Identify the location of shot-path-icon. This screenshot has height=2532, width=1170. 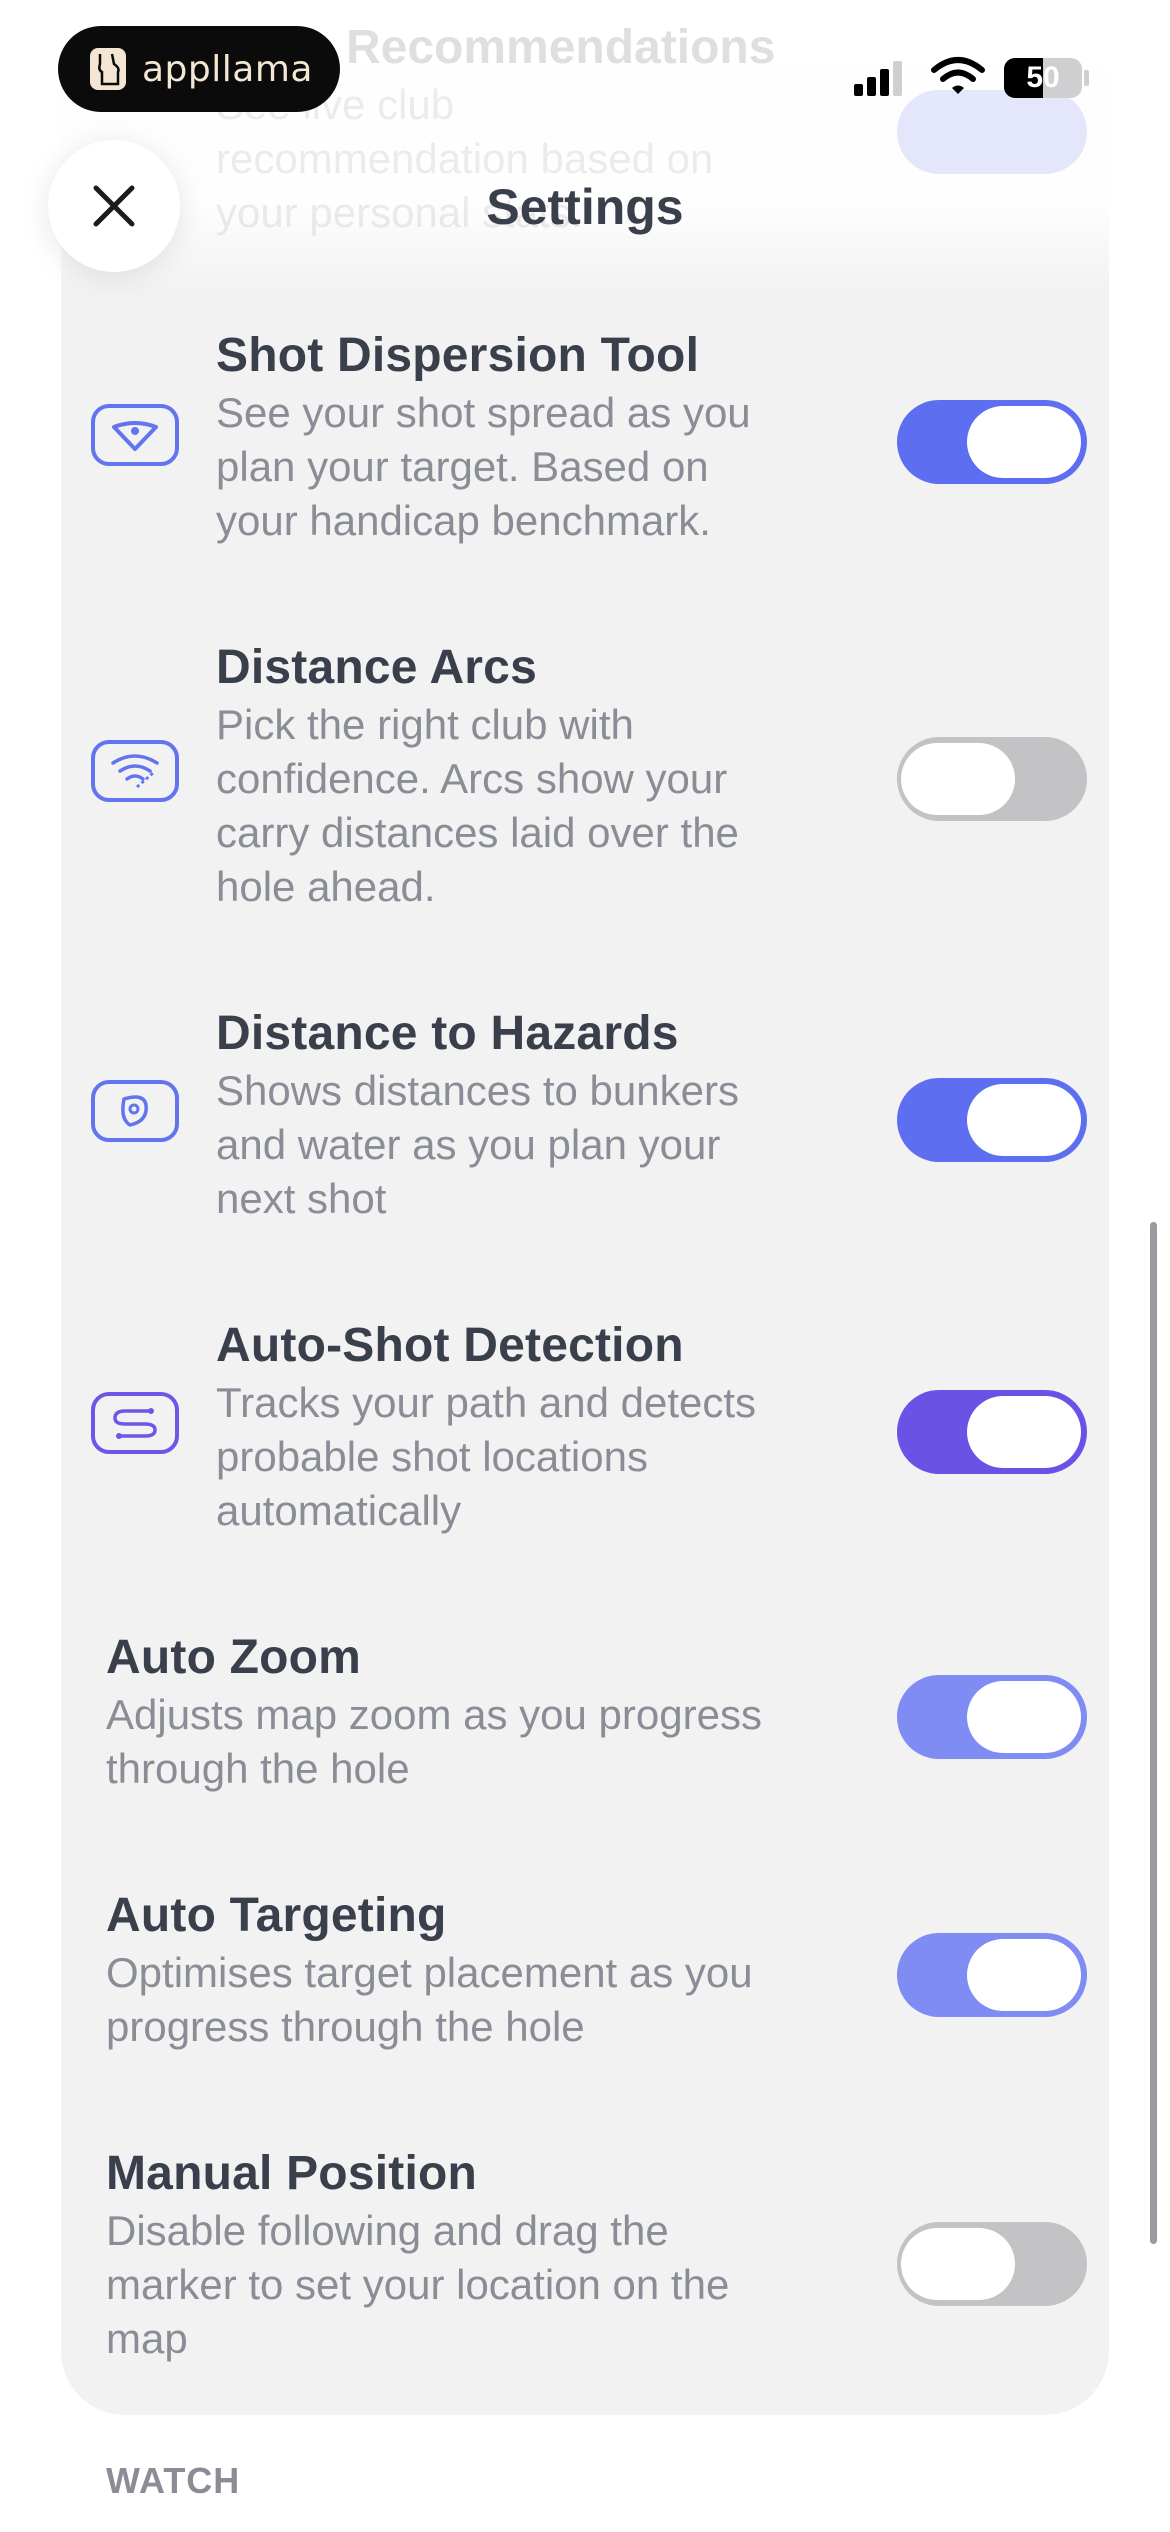
(135, 1423).